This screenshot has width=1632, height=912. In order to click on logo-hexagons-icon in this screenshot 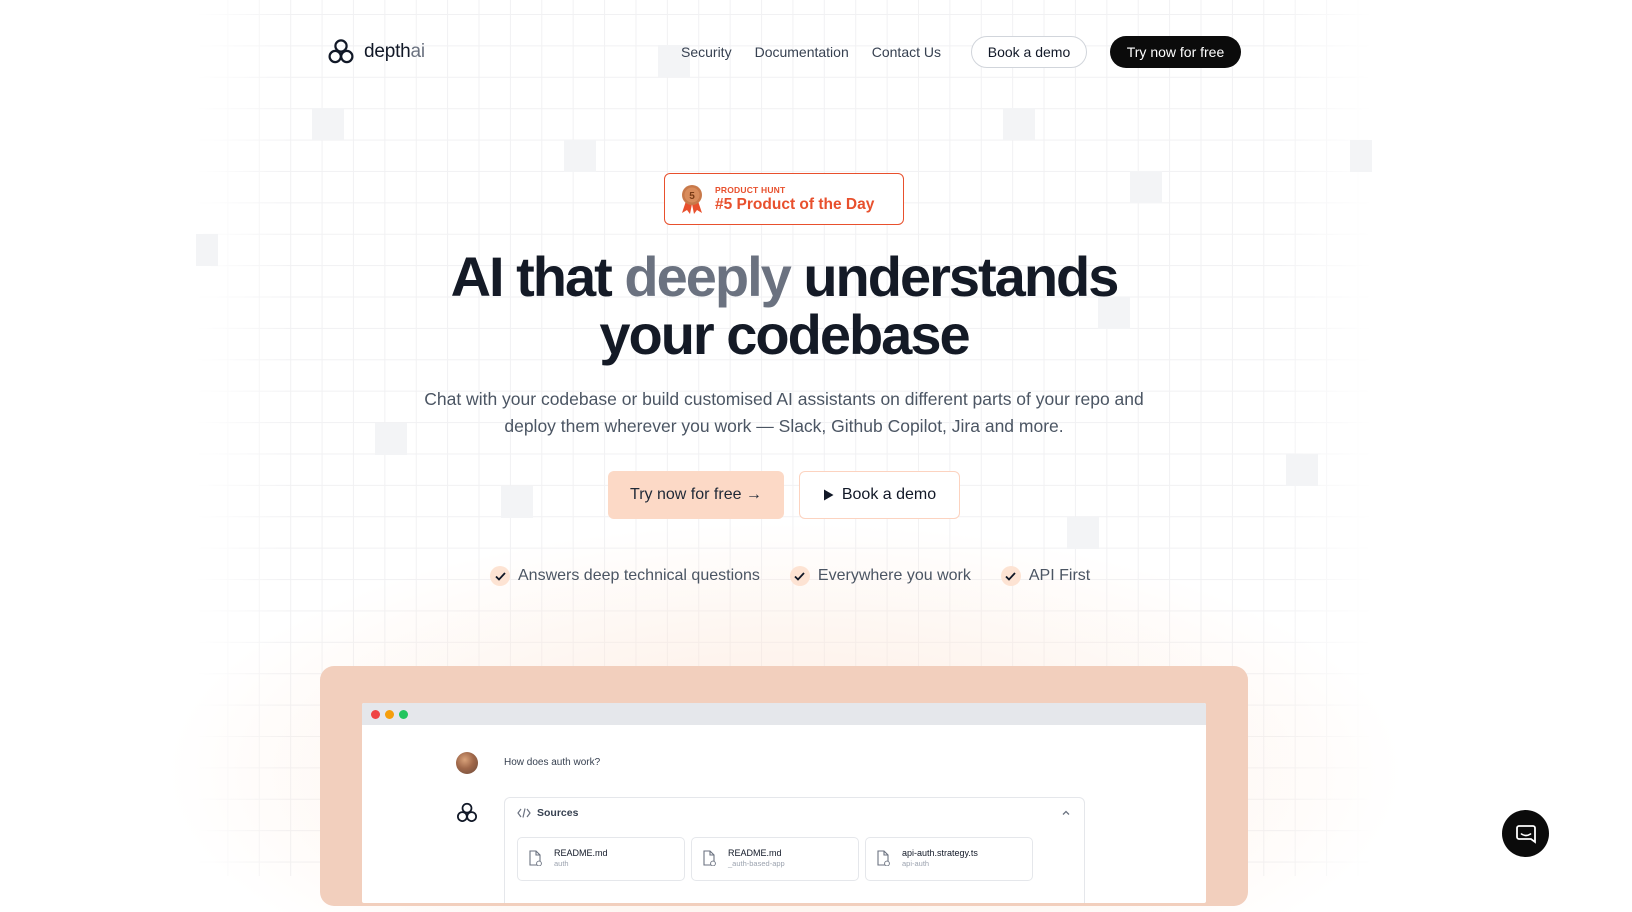, I will do `click(341, 51)`.